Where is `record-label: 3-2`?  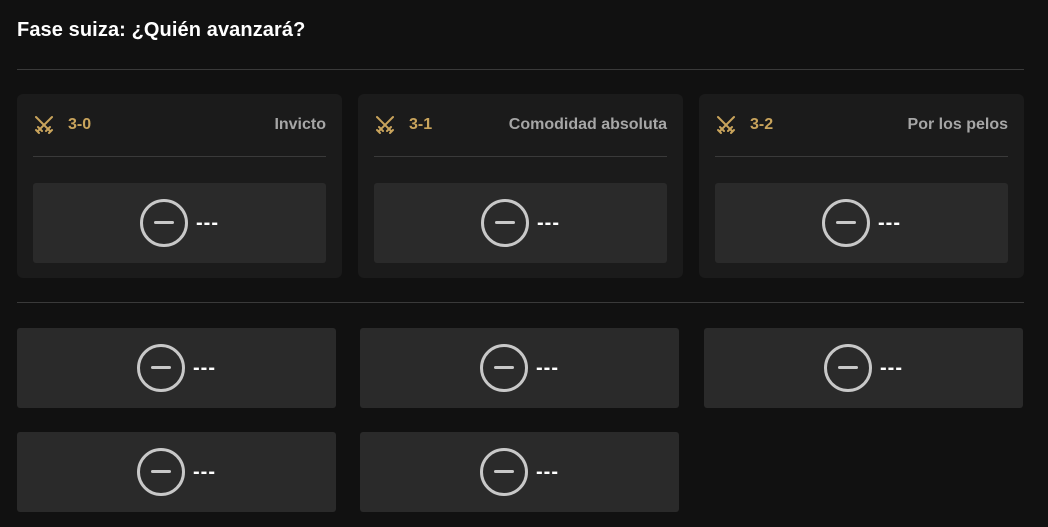 record-label: 3-2 is located at coordinates (762, 124).